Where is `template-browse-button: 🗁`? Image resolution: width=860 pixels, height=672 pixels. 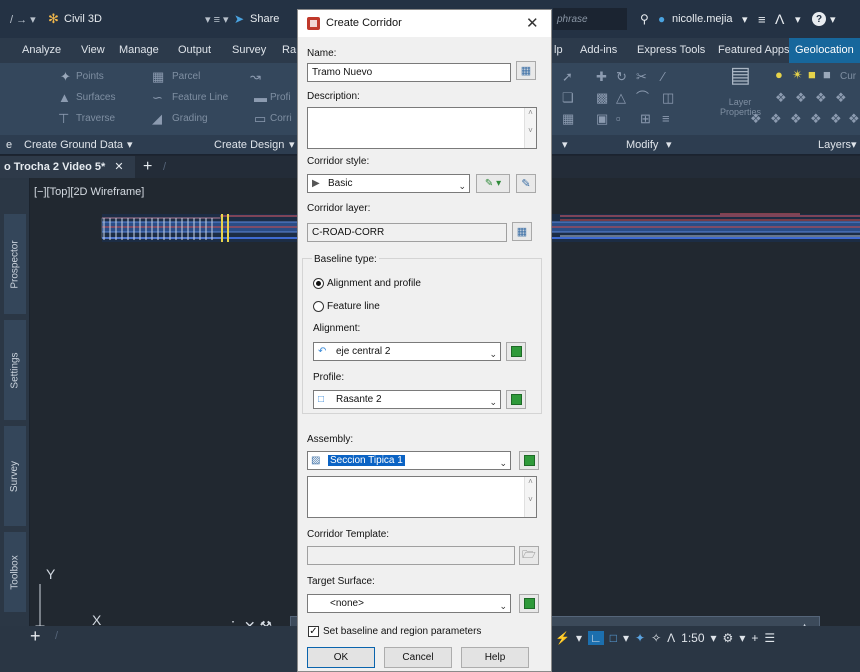
template-browse-button: 🗁 is located at coordinates (529, 555).